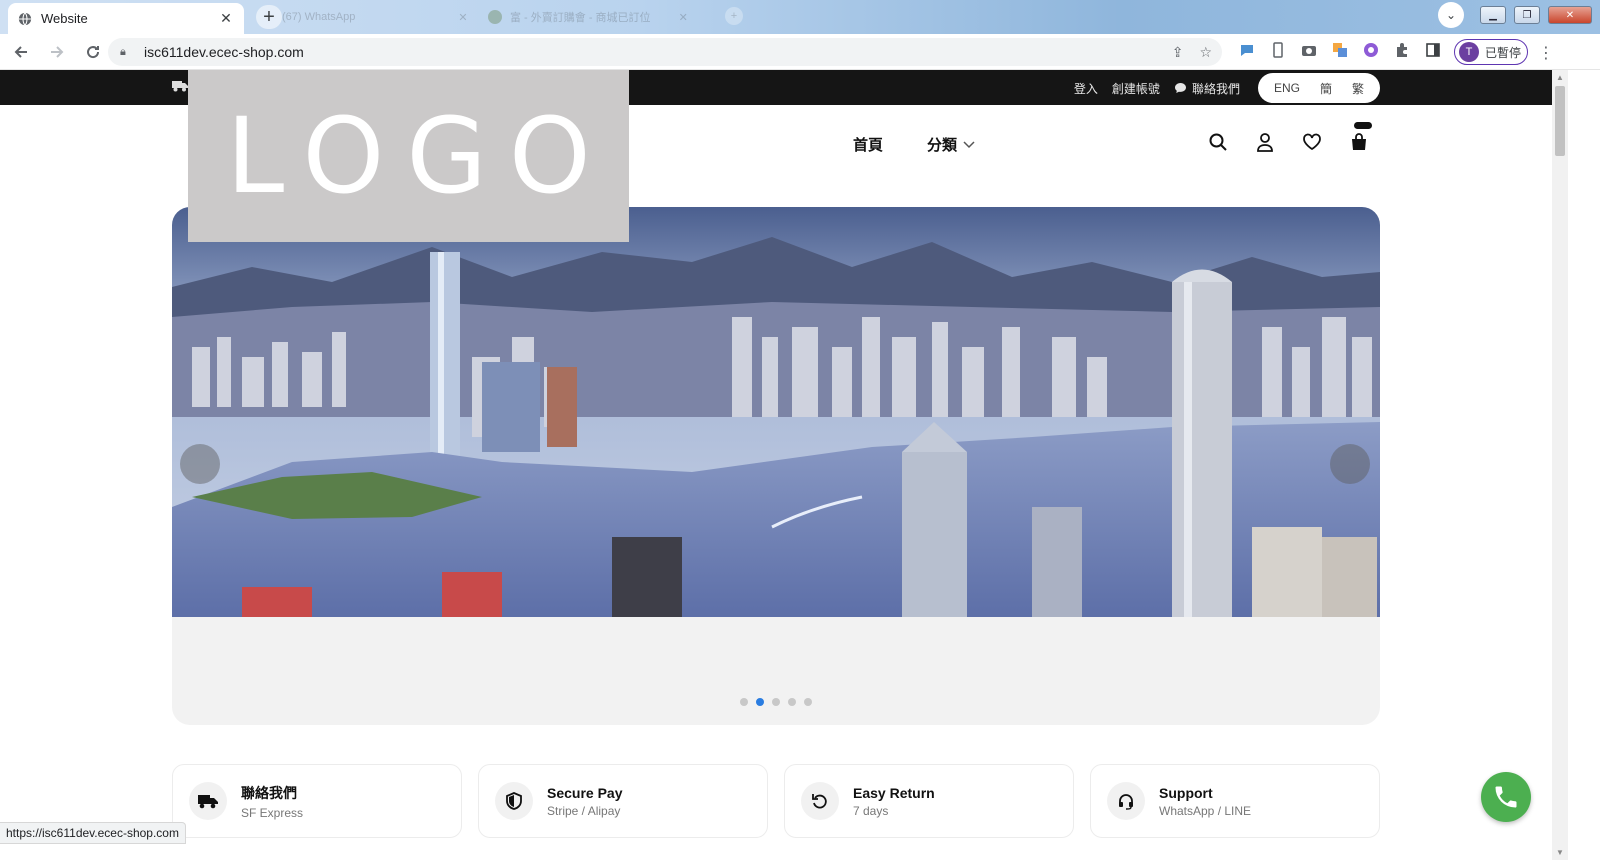  What do you see at coordinates (820, 801) in the screenshot?
I see `return-icon` at bounding box center [820, 801].